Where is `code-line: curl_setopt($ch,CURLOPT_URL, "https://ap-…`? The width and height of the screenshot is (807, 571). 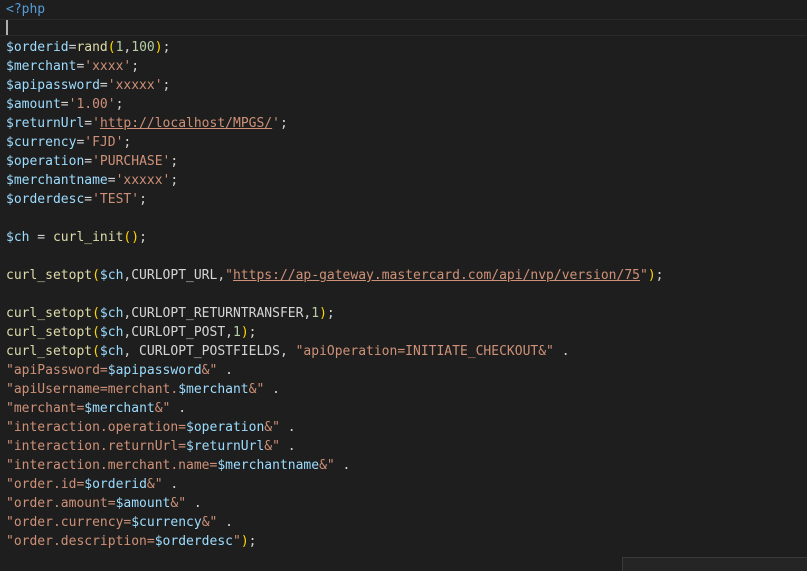
code-line: curl_setopt($ch,CURLOPT_URL, "https://ap-… is located at coordinates (334, 275).